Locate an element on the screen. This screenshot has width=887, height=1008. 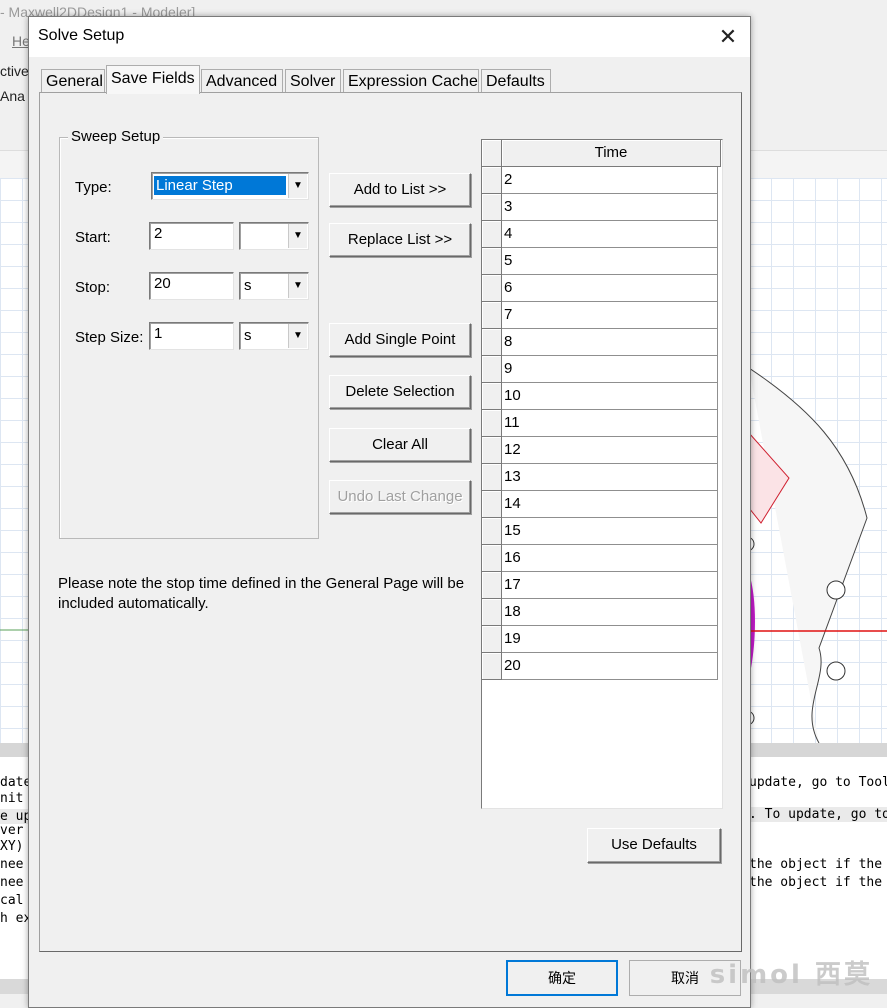
time-column-header: Time is located at coordinates (611, 153).